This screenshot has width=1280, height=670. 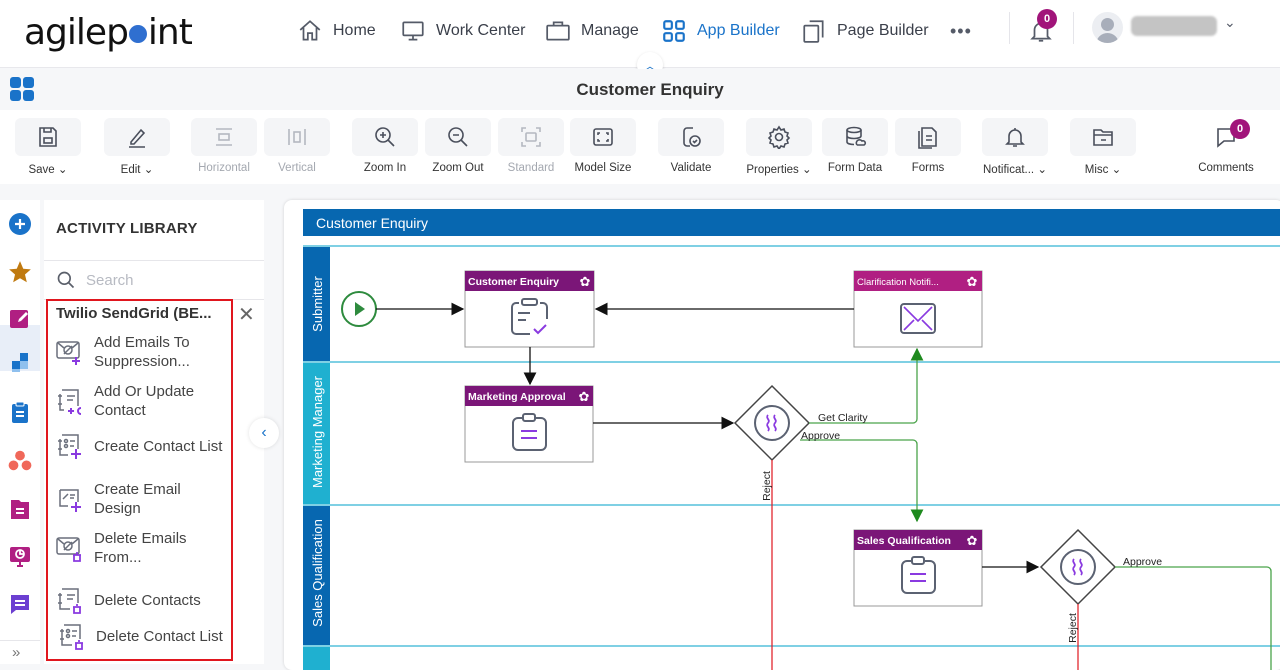 I want to click on comments-badge: 0, so click(x=1240, y=129).